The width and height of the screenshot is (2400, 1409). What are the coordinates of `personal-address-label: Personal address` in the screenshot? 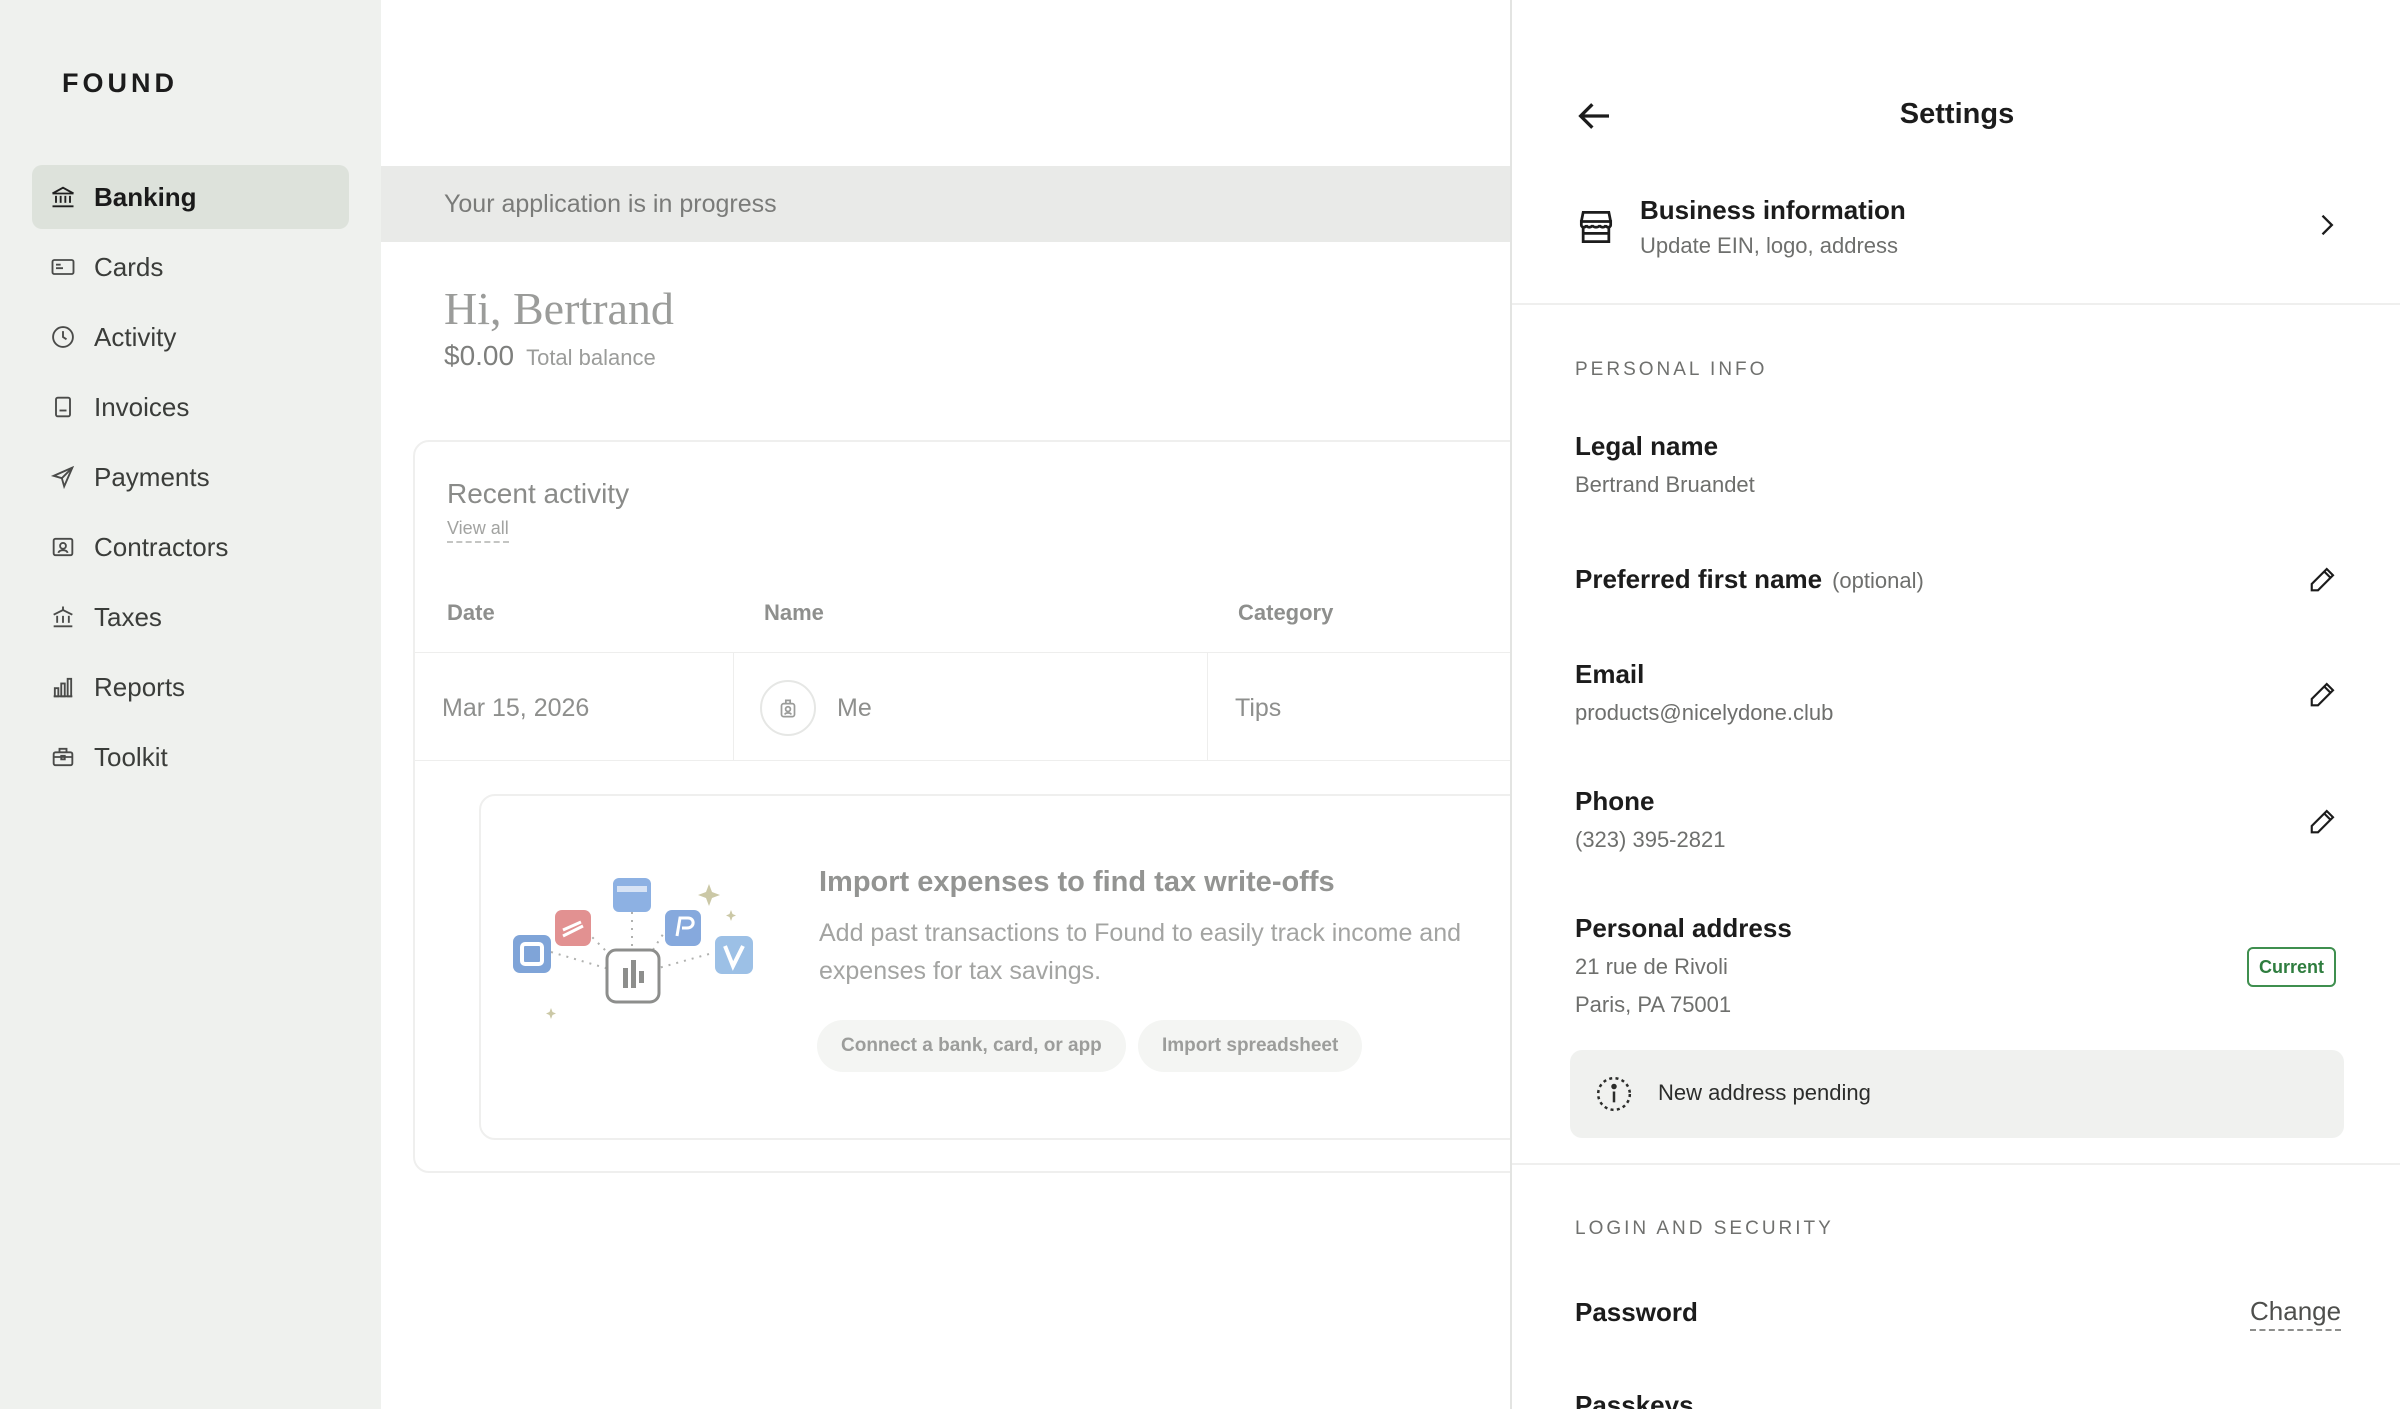 It's located at (1683, 928).